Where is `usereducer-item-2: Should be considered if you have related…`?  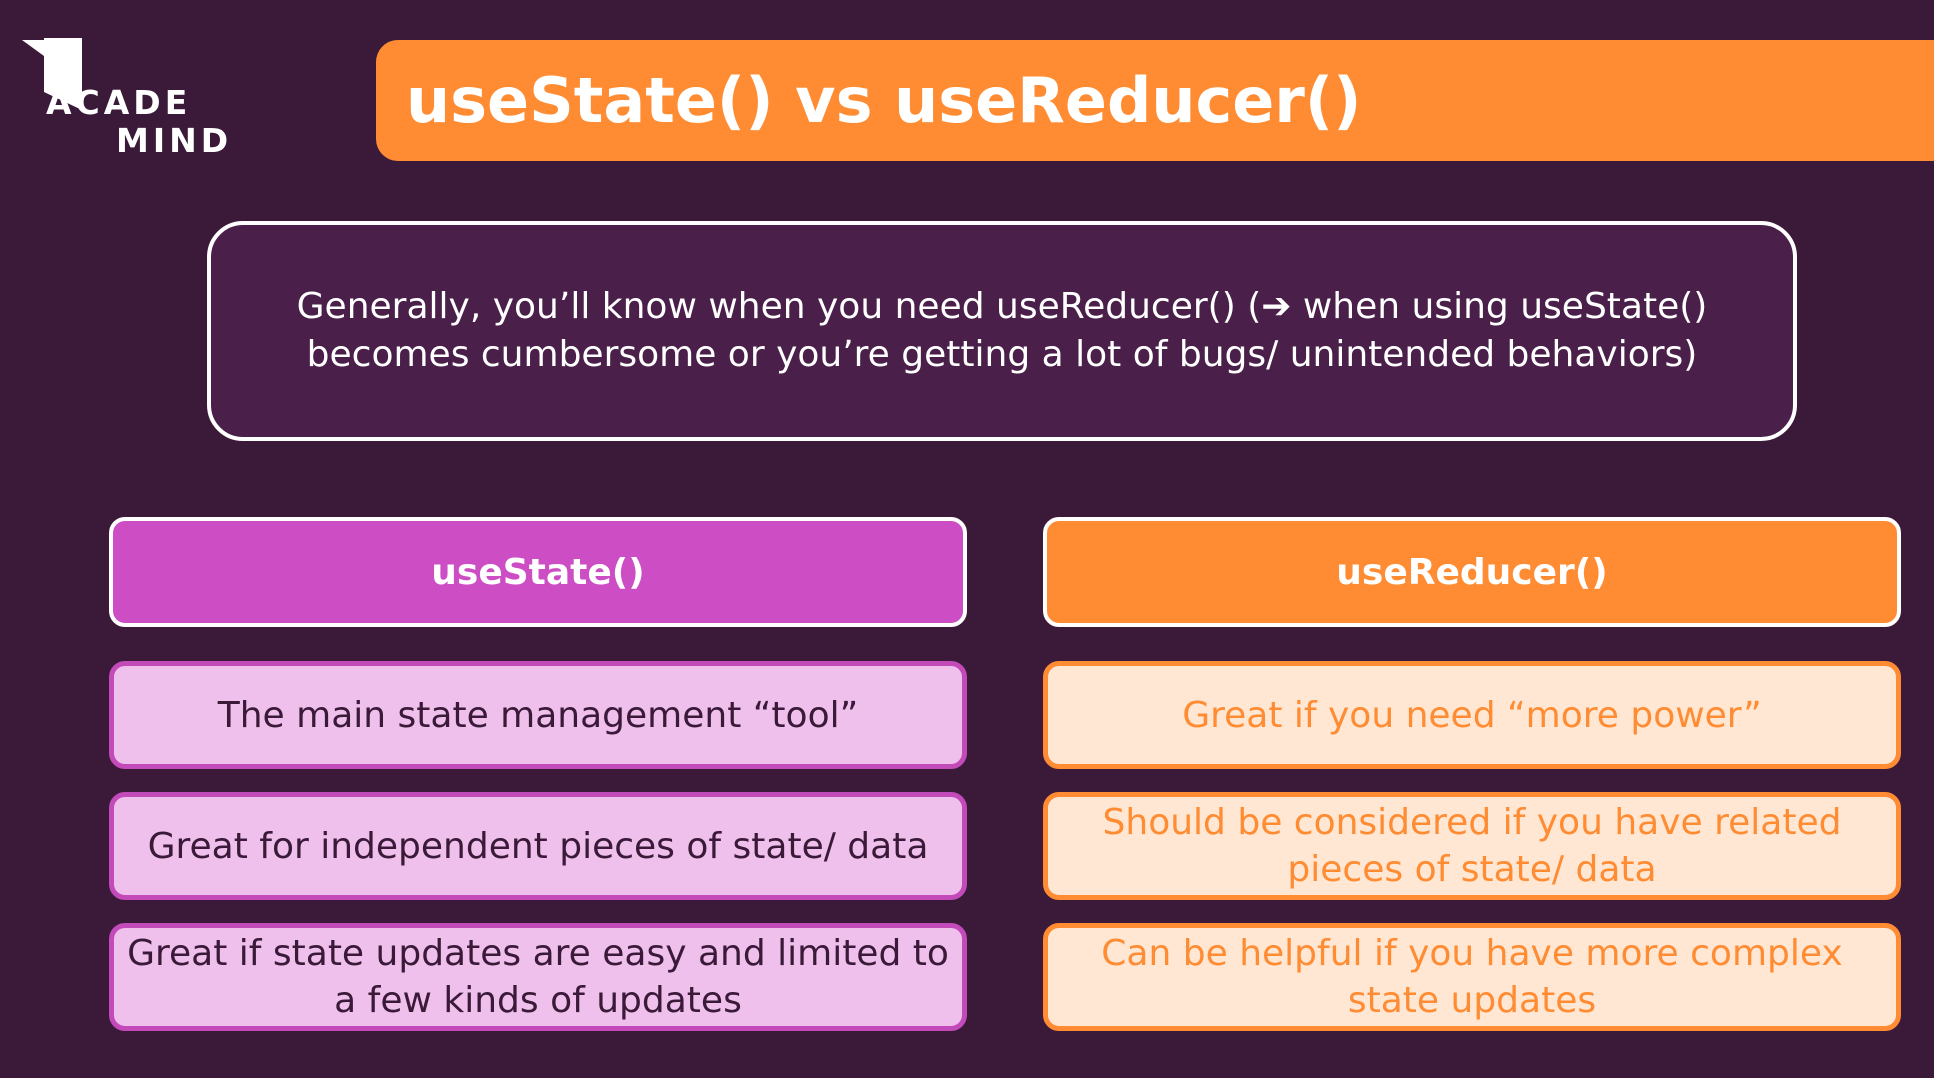
usereducer-item-2: Should be considered if you have related… is located at coordinates (1472, 846).